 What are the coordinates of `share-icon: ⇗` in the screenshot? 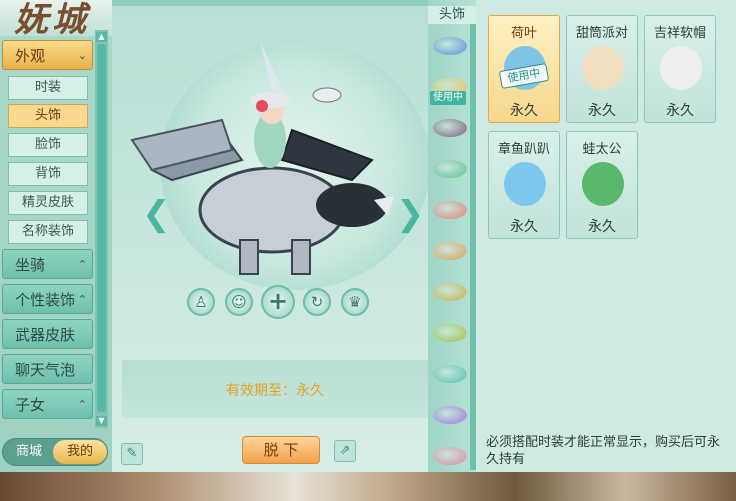 It's located at (345, 451).